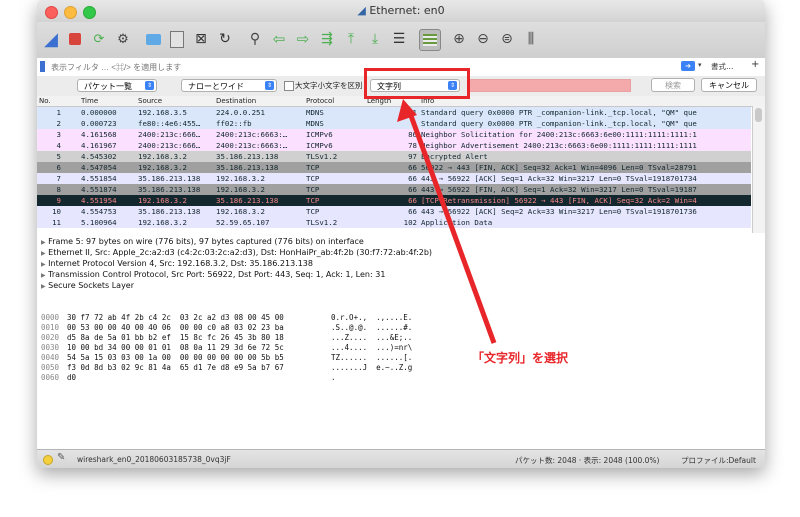 This screenshot has height=517, width=800. What do you see at coordinates (123, 39) in the screenshot?
I see `capture-options-icon: ⚙` at bounding box center [123, 39].